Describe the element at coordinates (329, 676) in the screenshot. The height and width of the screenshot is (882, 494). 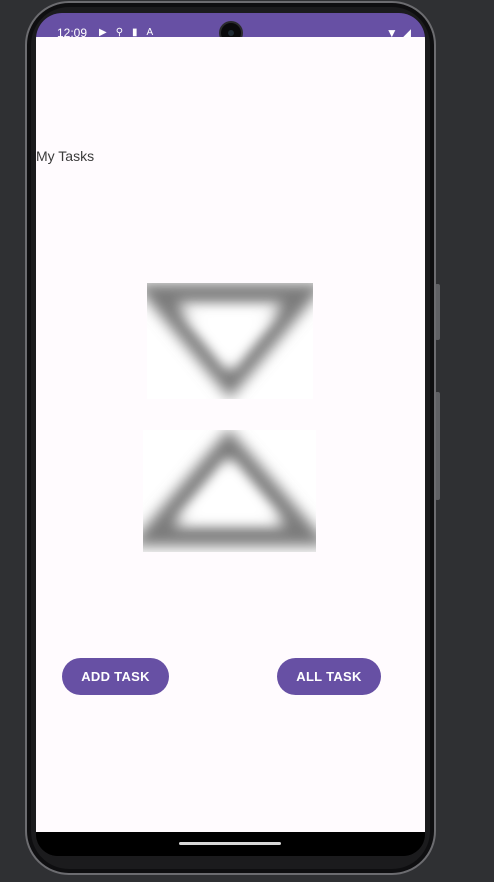
I see `all-task-button: ALL TASK` at that location.